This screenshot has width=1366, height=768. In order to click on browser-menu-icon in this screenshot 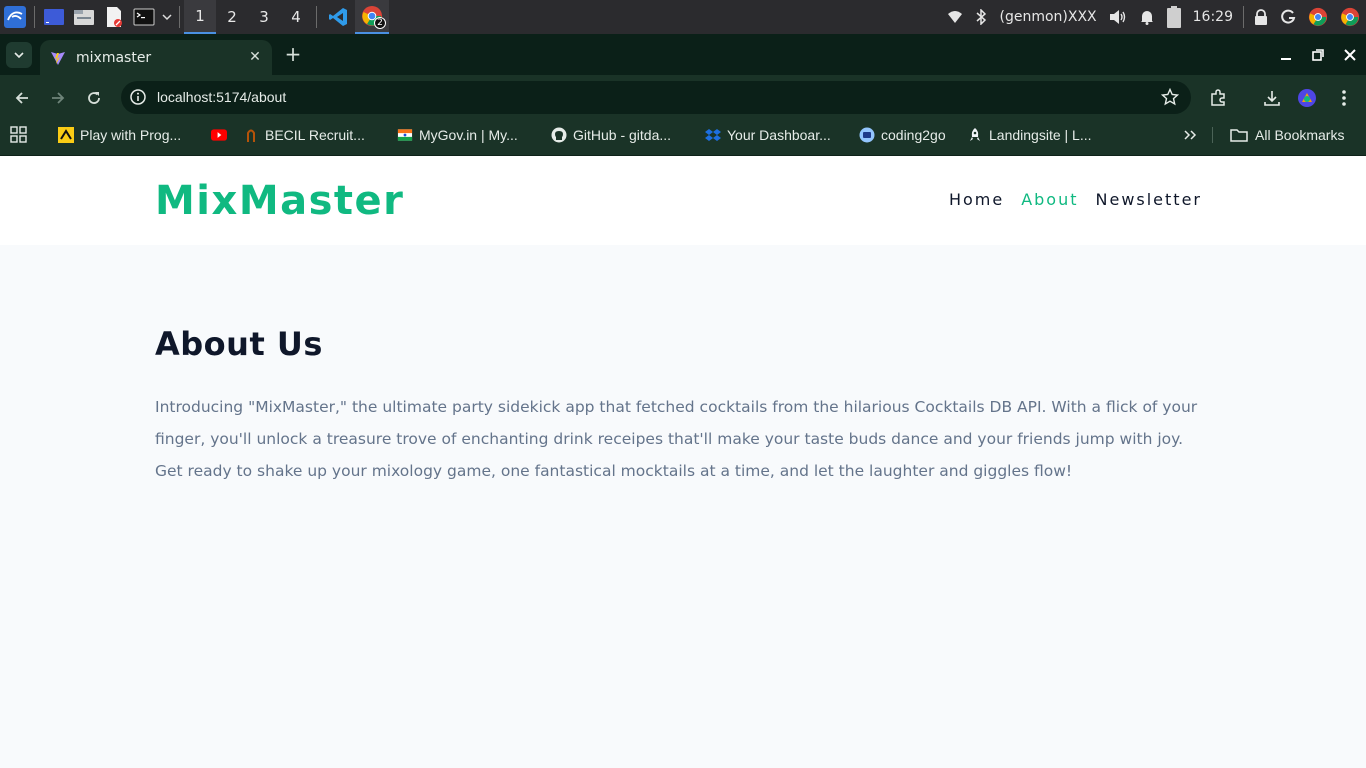, I will do `click(1344, 98)`.